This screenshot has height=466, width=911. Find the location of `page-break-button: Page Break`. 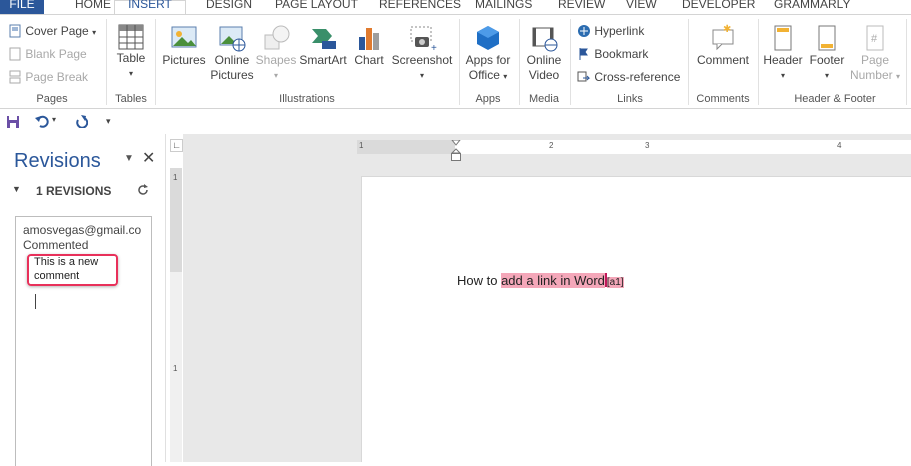

page-break-button: Page Break is located at coordinates (48, 77).